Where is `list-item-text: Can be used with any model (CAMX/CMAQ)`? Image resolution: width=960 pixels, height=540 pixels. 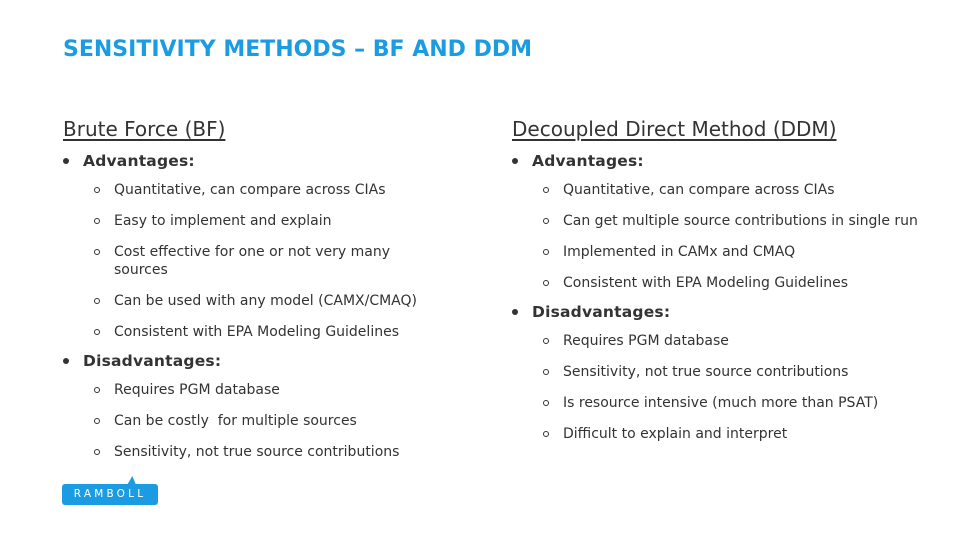
list-item-text: Can be used with any model (CAMX/CMAQ) is located at coordinates (265, 301).